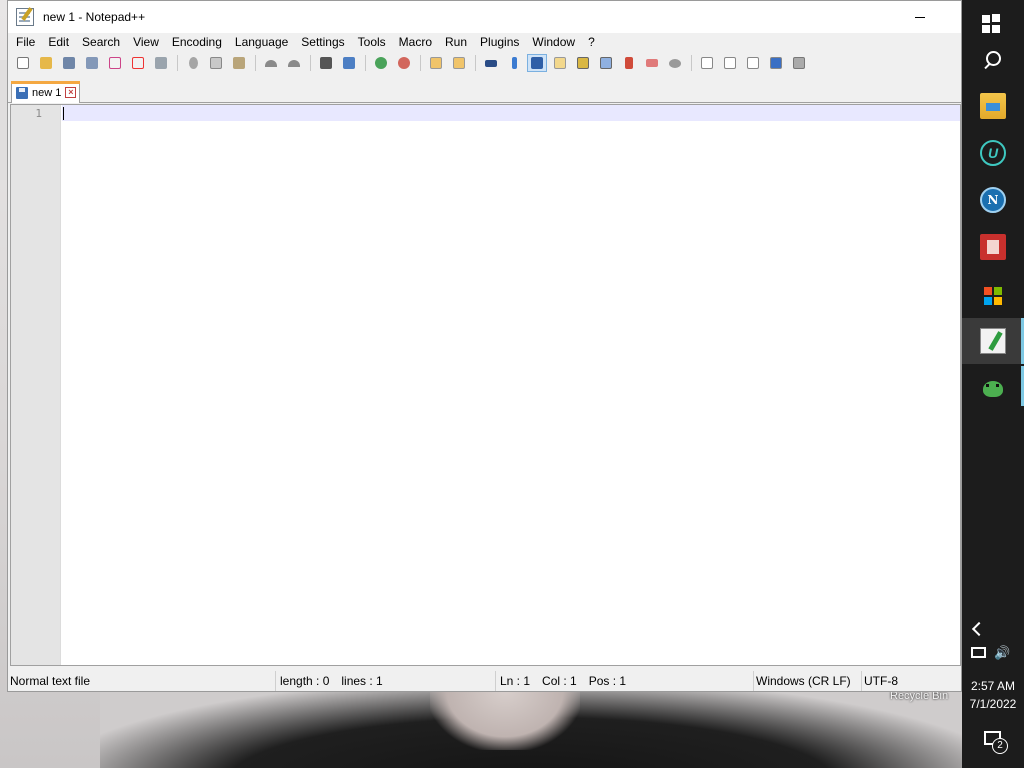  Describe the element at coordinates (511, 113) in the screenshot. I see `current-line-highlight` at that location.